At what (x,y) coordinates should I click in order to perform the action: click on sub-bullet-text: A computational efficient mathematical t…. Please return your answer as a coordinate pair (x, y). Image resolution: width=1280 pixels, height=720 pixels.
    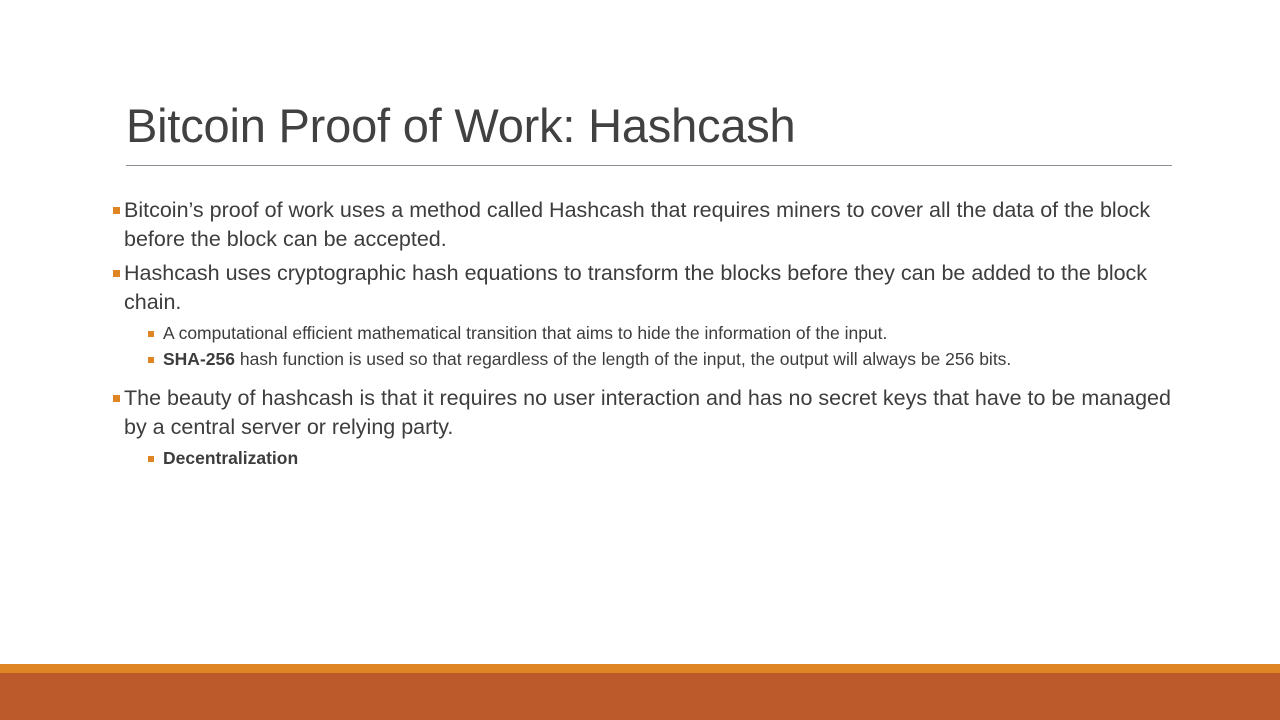
    Looking at the image, I should click on (525, 333).